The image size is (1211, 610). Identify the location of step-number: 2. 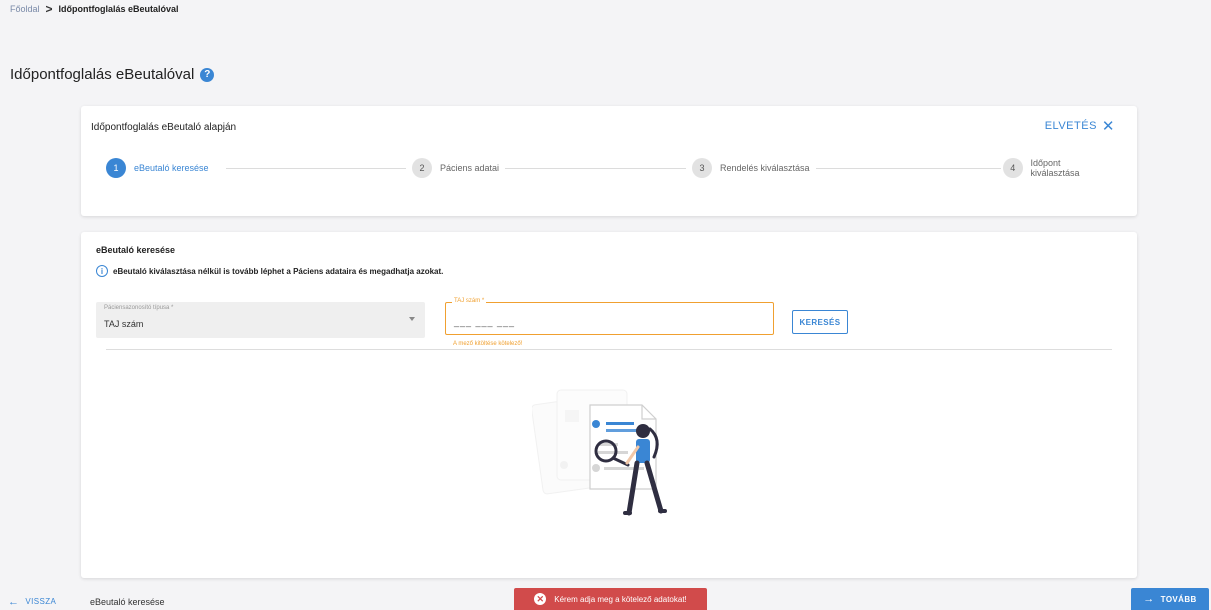
(422, 168).